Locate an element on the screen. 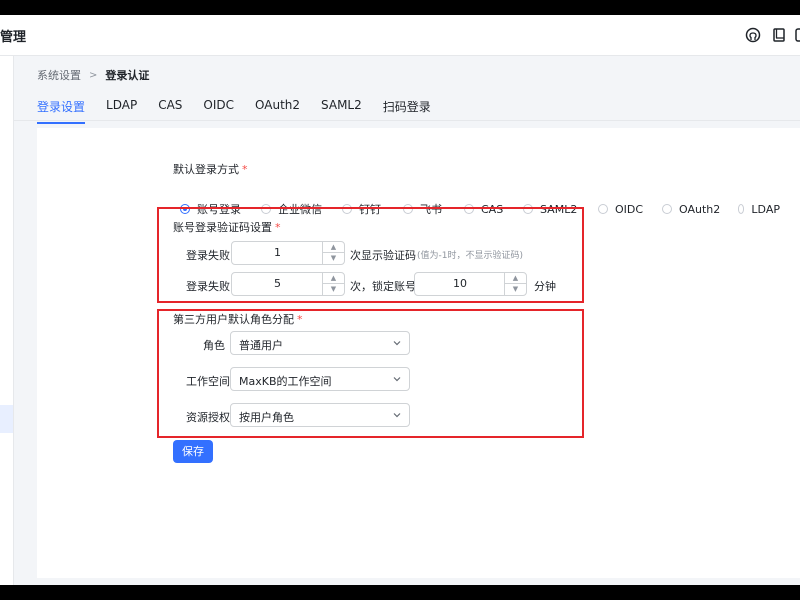 The width and height of the screenshot is (800, 600). captcha-fail-hint: (值为-1时，不显示验证码) is located at coordinates (470, 256).